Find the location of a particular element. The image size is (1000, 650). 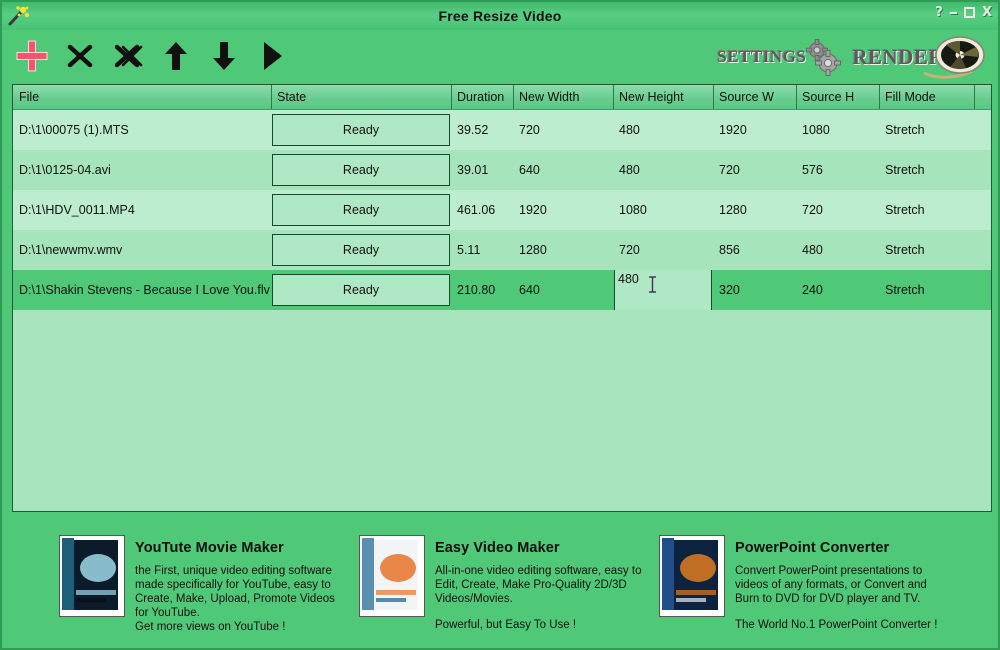

cell-new_height: 720 is located at coordinates (629, 250).